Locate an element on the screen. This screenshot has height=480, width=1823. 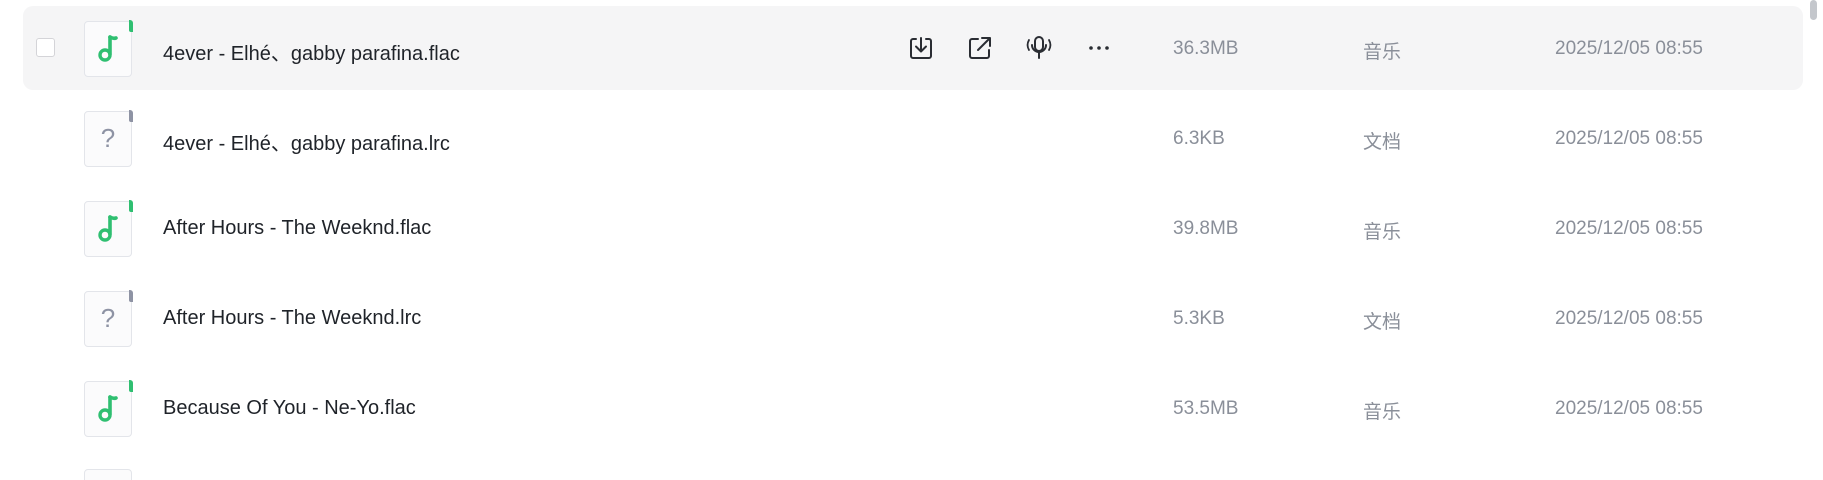
share-icon is located at coordinates (980, 48).